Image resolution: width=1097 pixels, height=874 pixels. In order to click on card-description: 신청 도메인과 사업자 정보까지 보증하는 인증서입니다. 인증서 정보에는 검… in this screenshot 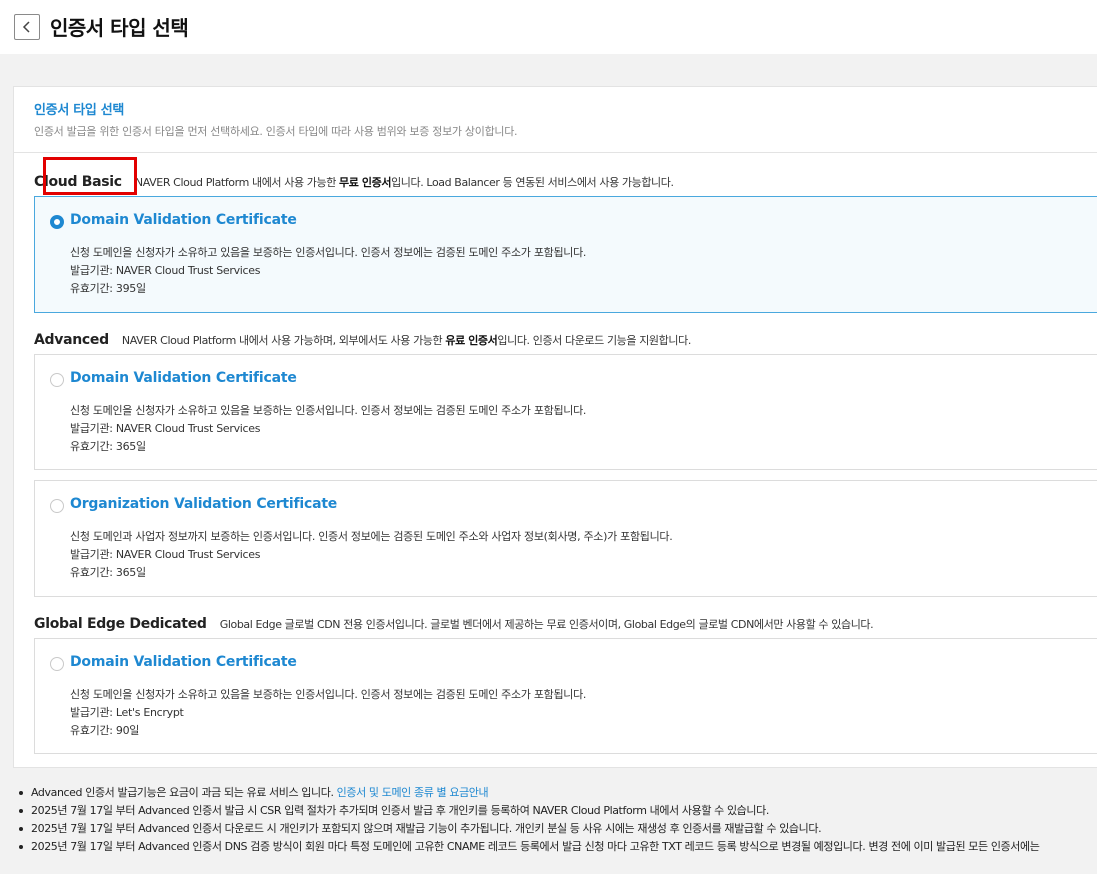, I will do `click(371, 536)`.